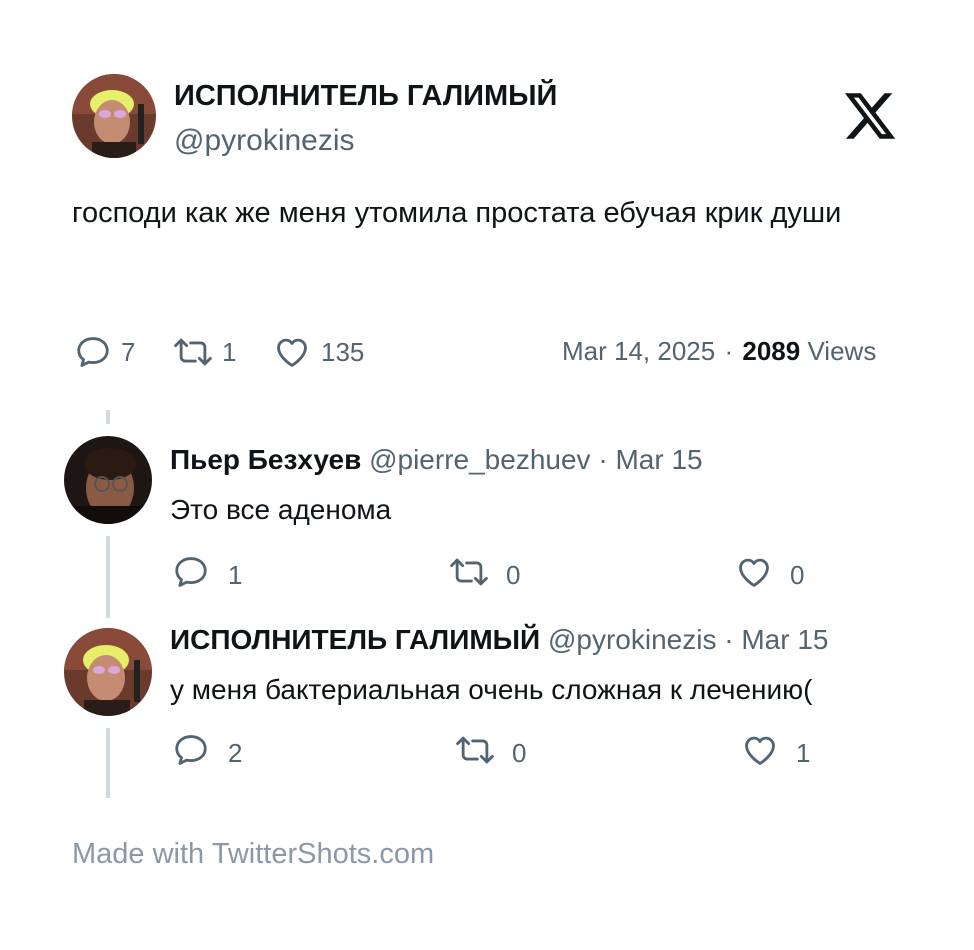 Image resolution: width=974 pixels, height=950 pixels. What do you see at coordinates (318, 352) in the screenshot?
I see `like-stat: 135` at bounding box center [318, 352].